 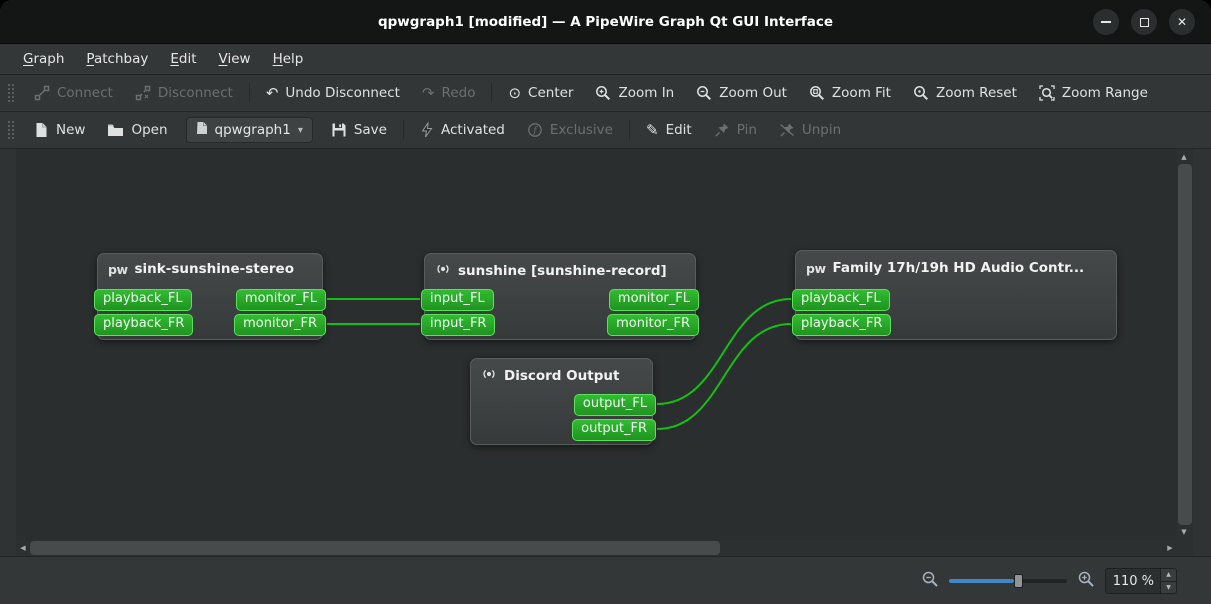 What do you see at coordinates (704, 93) in the screenshot?
I see `zoom-out-icon` at bounding box center [704, 93].